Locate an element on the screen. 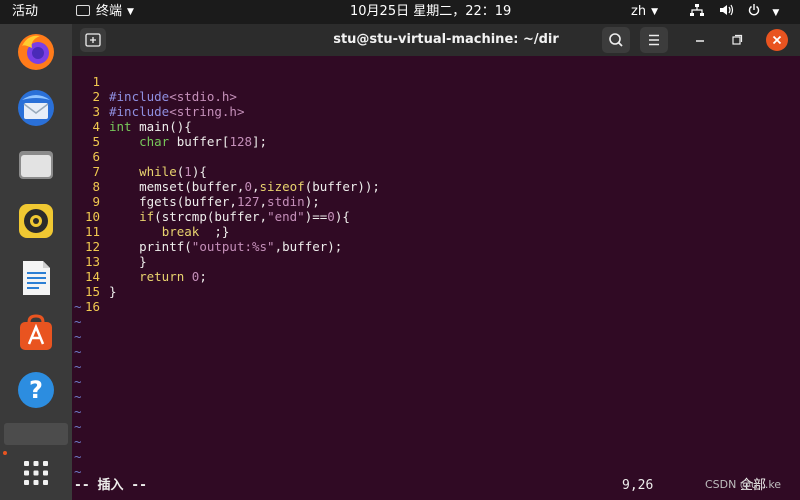  dock-item-help: ? is located at coordinates (36, 390).